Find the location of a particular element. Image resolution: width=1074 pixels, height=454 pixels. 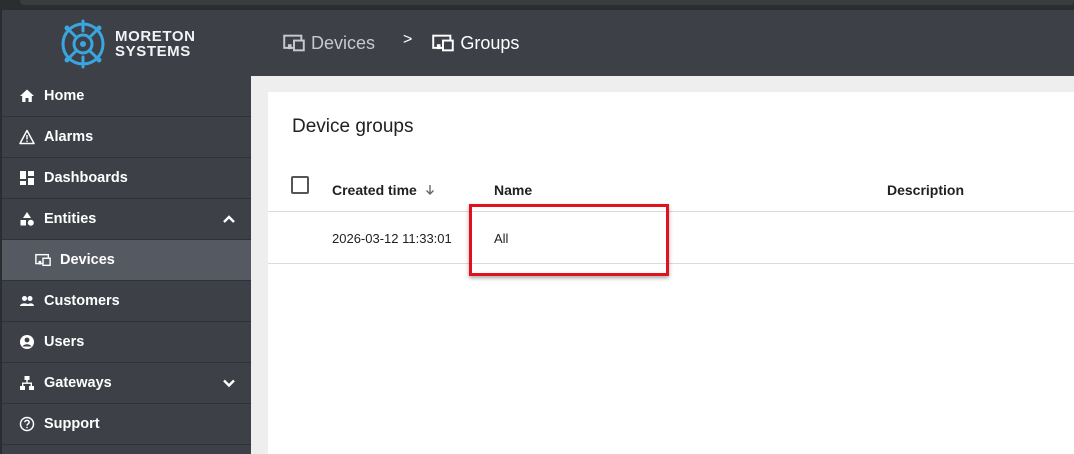

sidebar-item-label: Users is located at coordinates (64, 342).